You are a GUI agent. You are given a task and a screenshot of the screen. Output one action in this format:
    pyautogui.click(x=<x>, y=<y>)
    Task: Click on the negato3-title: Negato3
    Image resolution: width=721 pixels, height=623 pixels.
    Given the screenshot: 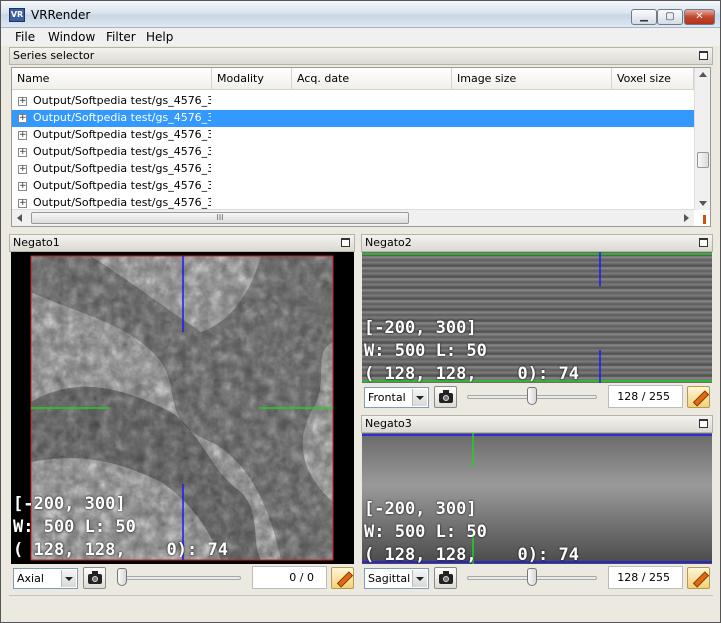 What is the action you would take?
    pyautogui.click(x=388, y=423)
    